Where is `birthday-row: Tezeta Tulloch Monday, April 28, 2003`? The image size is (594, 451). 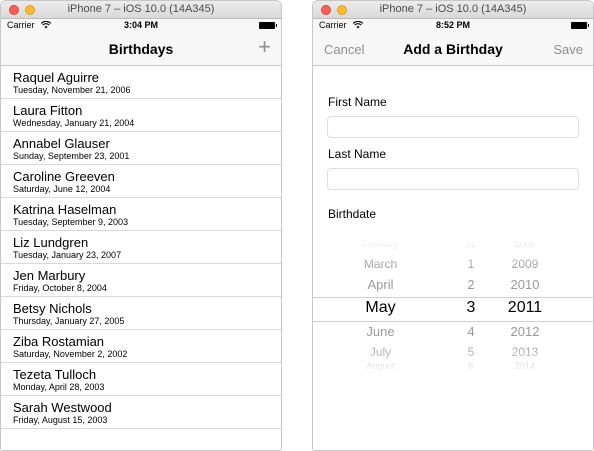
birthday-row: Tezeta Tulloch Monday, April 28, 2003 is located at coordinates (141, 379).